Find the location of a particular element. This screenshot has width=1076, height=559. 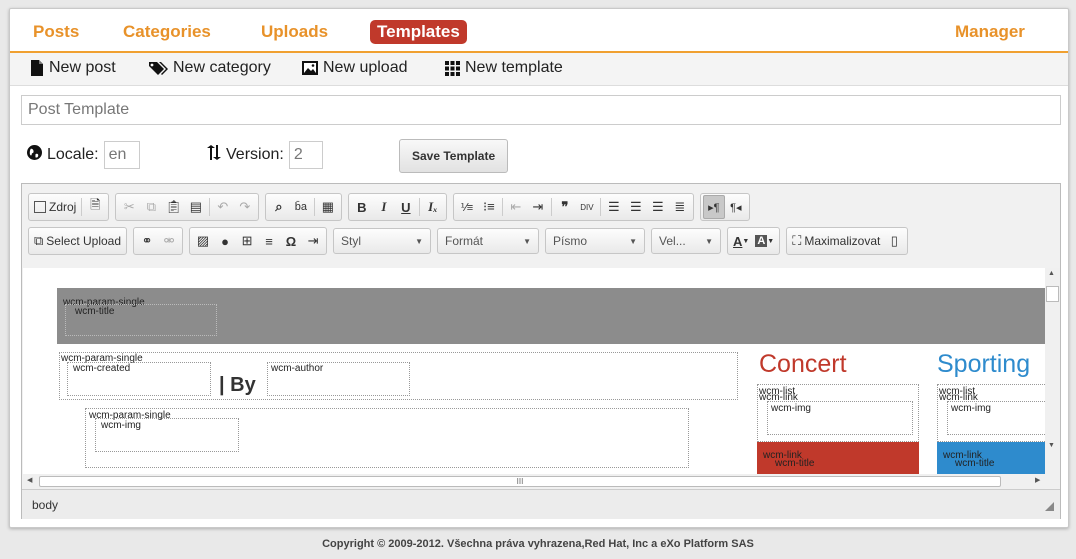

maximize-icon: ⛶ is located at coordinates (797, 240).